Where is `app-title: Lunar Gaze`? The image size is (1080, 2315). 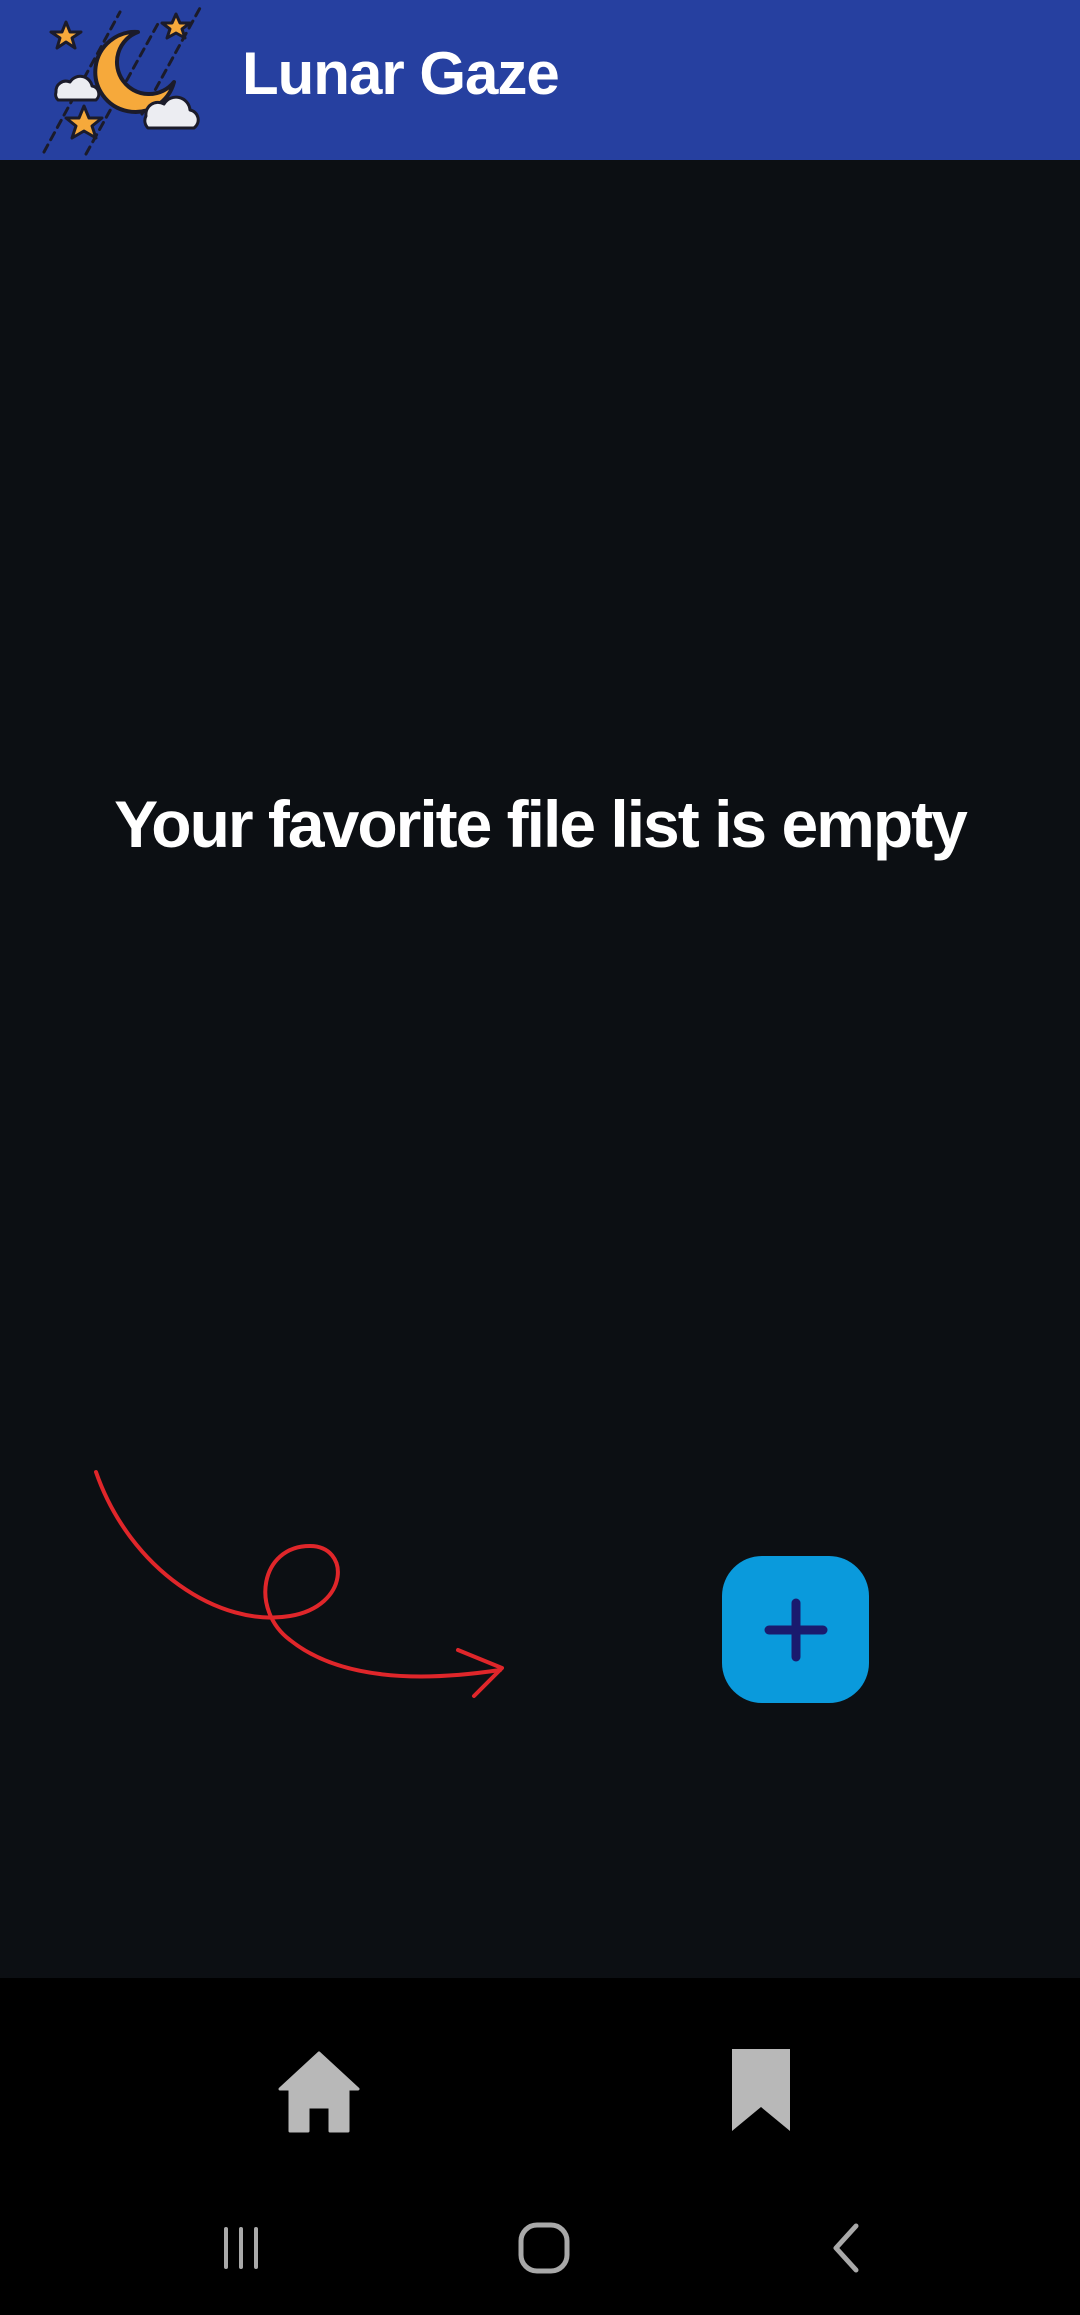 app-title: Lunar Gaze is located at coordinates (401, 73).